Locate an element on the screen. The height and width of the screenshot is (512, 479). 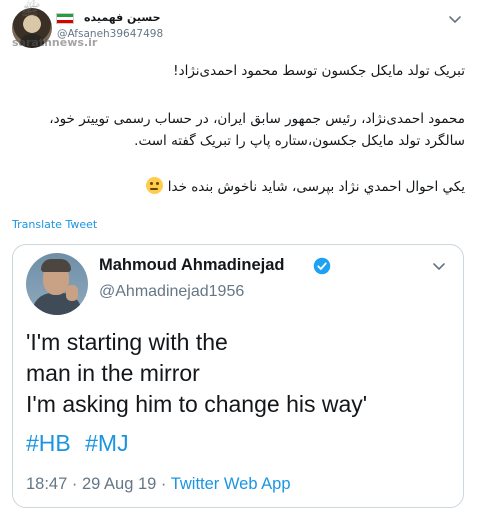
avatar-hand is located at coordinates (72, 293).